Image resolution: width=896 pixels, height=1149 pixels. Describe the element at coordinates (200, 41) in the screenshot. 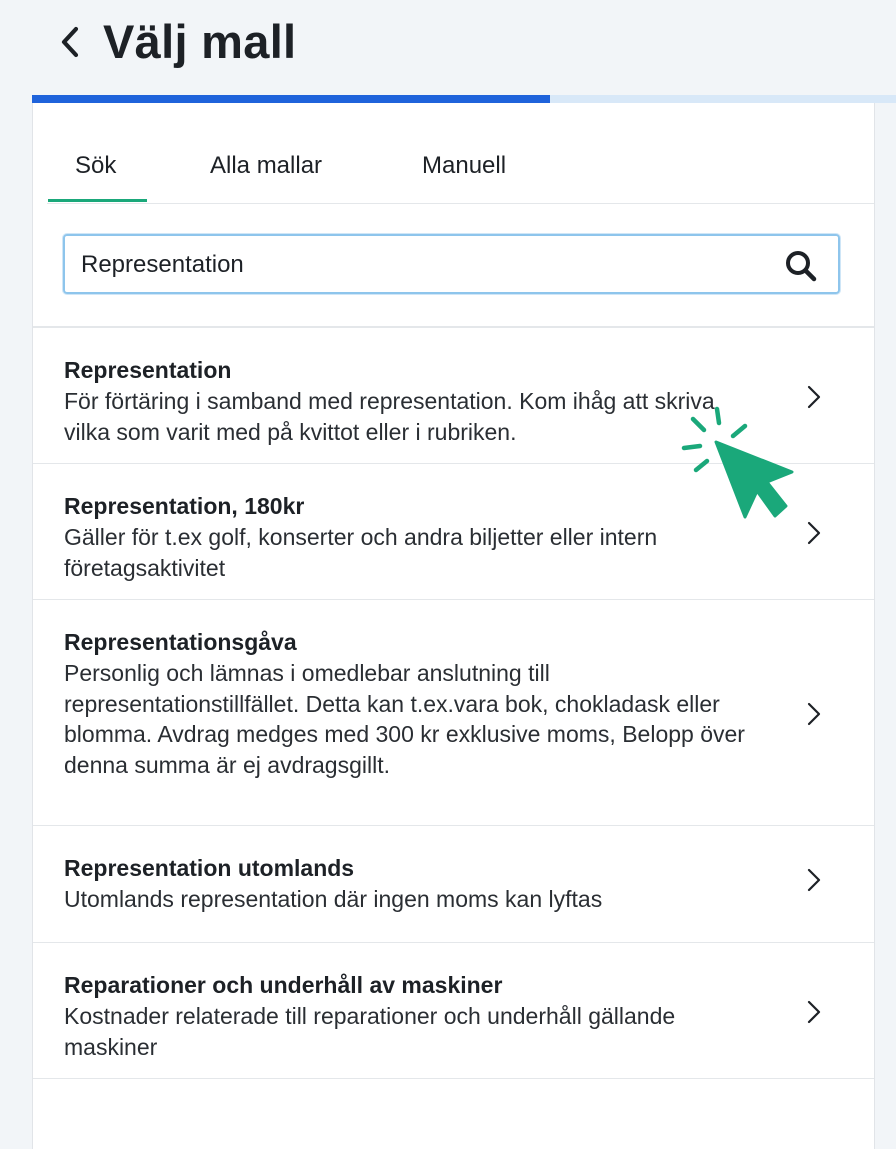

I see `page-title: Välj mall` at that location.